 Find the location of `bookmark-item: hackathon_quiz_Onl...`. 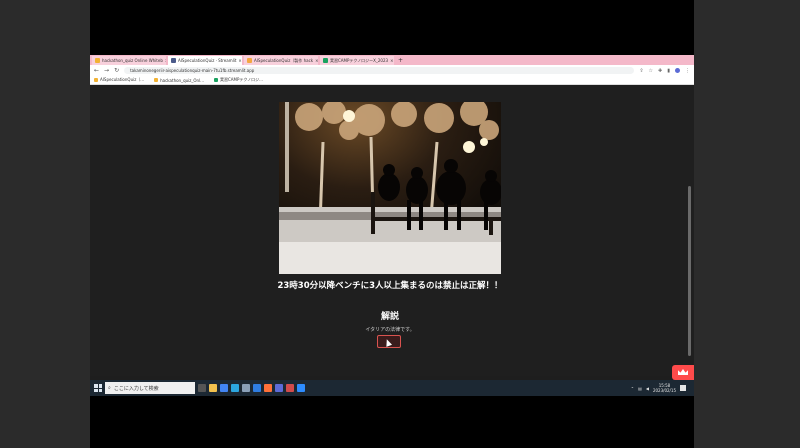

bookmark-item: hackathon_quiz_Onl... is located at coordinates (179, 80).